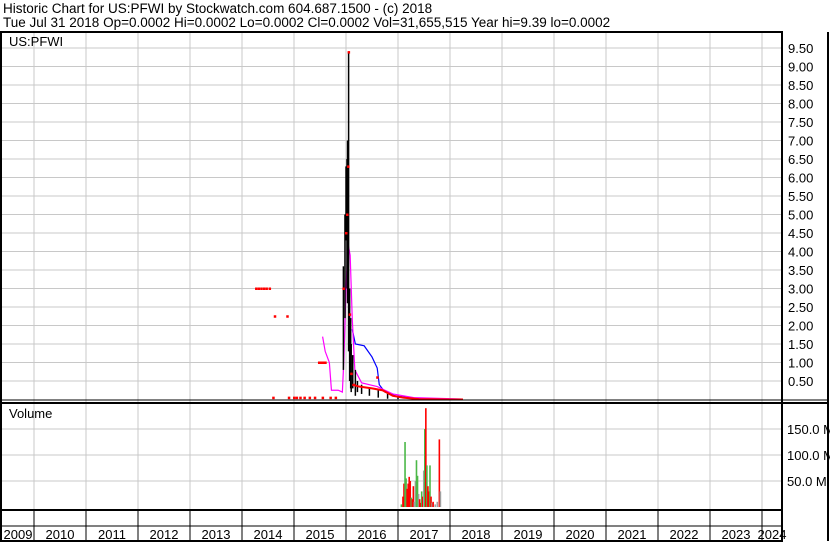 The width and height of the screenshot is (830, 543). What do you see at coordinates (800, 122) in the screenshot?
I see `price-tick-label: 7.50` at bounding box center [800, 122].